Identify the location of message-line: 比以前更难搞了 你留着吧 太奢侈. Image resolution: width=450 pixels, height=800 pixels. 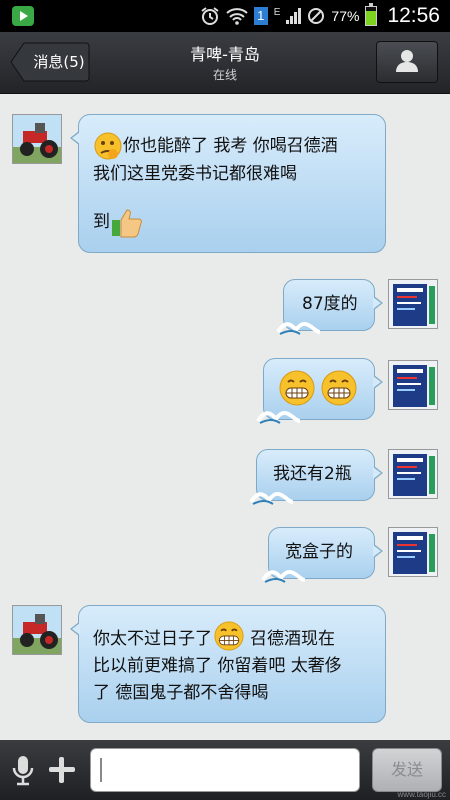
(217, 666).